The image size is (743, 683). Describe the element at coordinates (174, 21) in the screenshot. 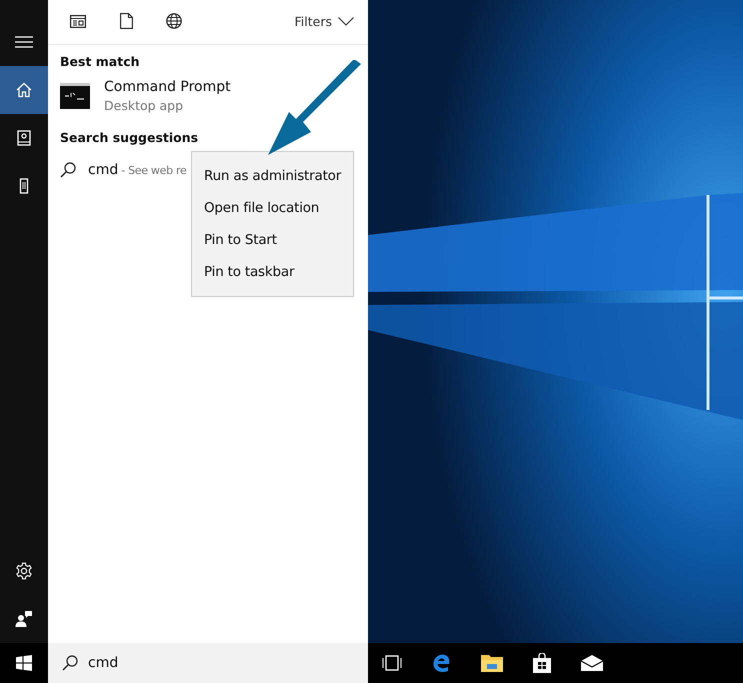

I see `globe-icon` at that location.